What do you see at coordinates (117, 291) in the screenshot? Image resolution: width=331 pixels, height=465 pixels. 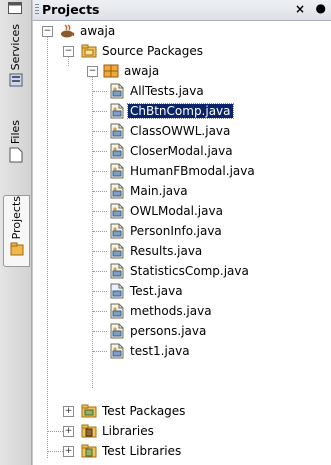 I see `java-test-file-icon` at bounding box center [117, 291].